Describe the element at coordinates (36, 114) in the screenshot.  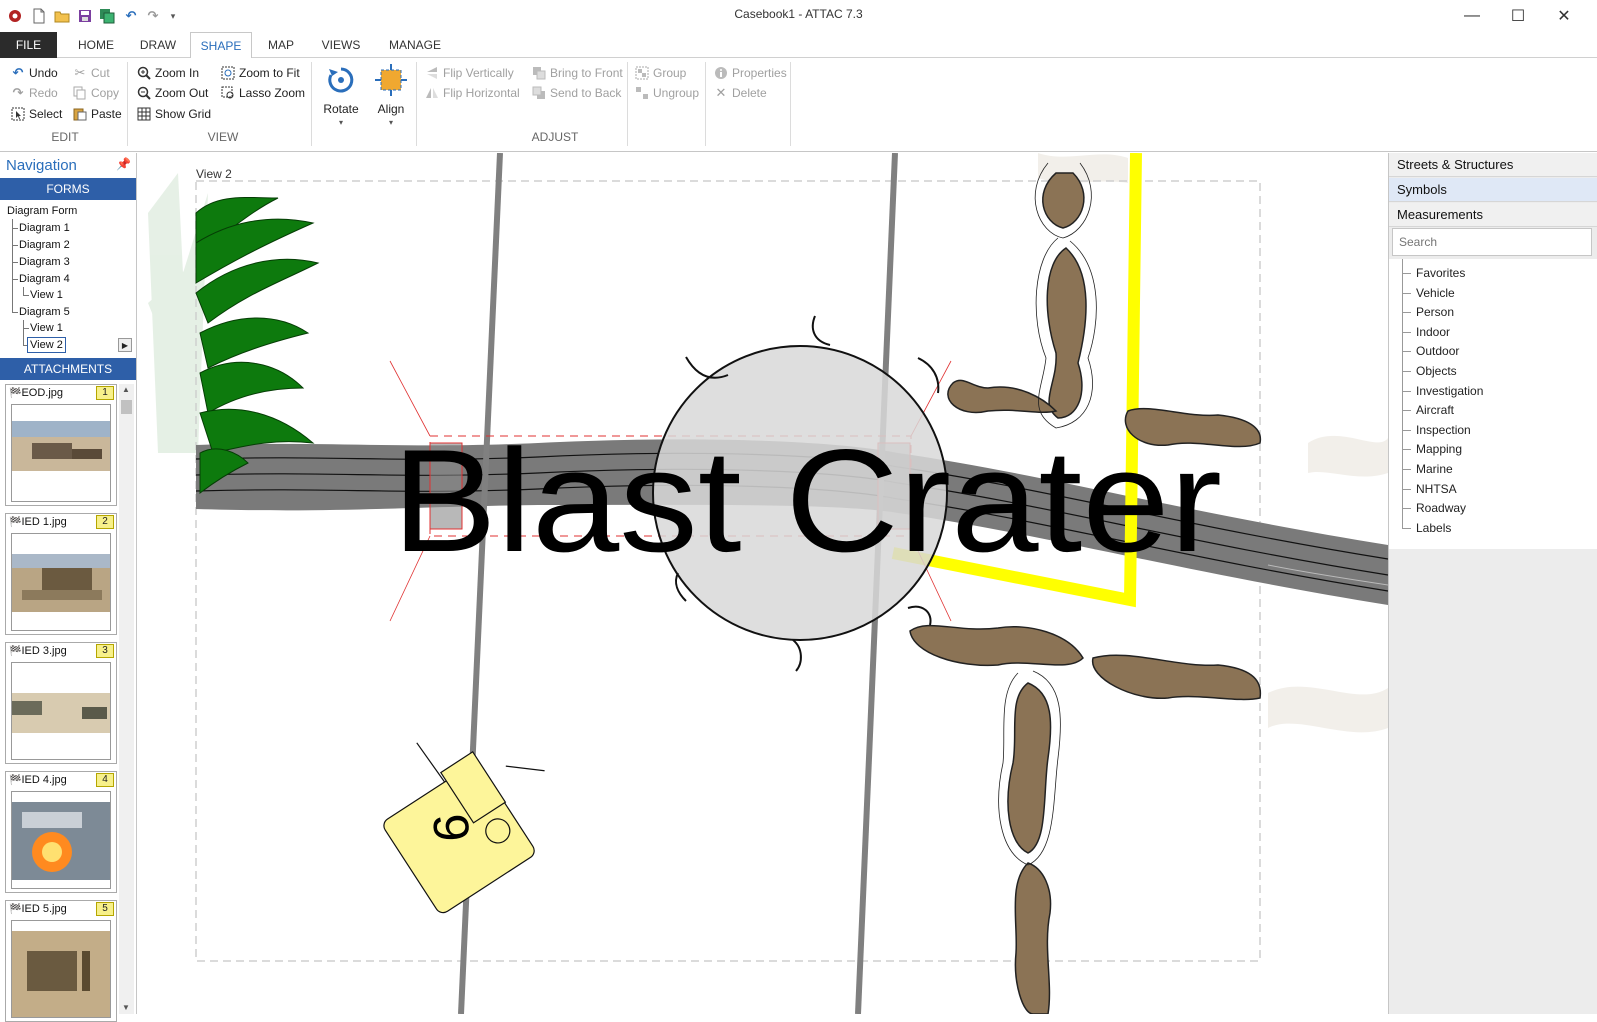
I see `select-button: Select` at that location.